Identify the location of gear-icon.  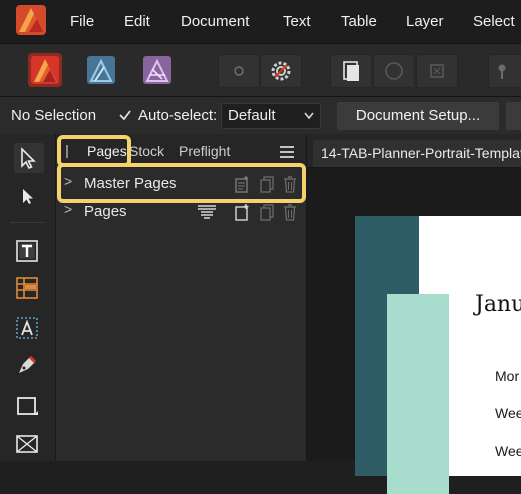
(281, 71).